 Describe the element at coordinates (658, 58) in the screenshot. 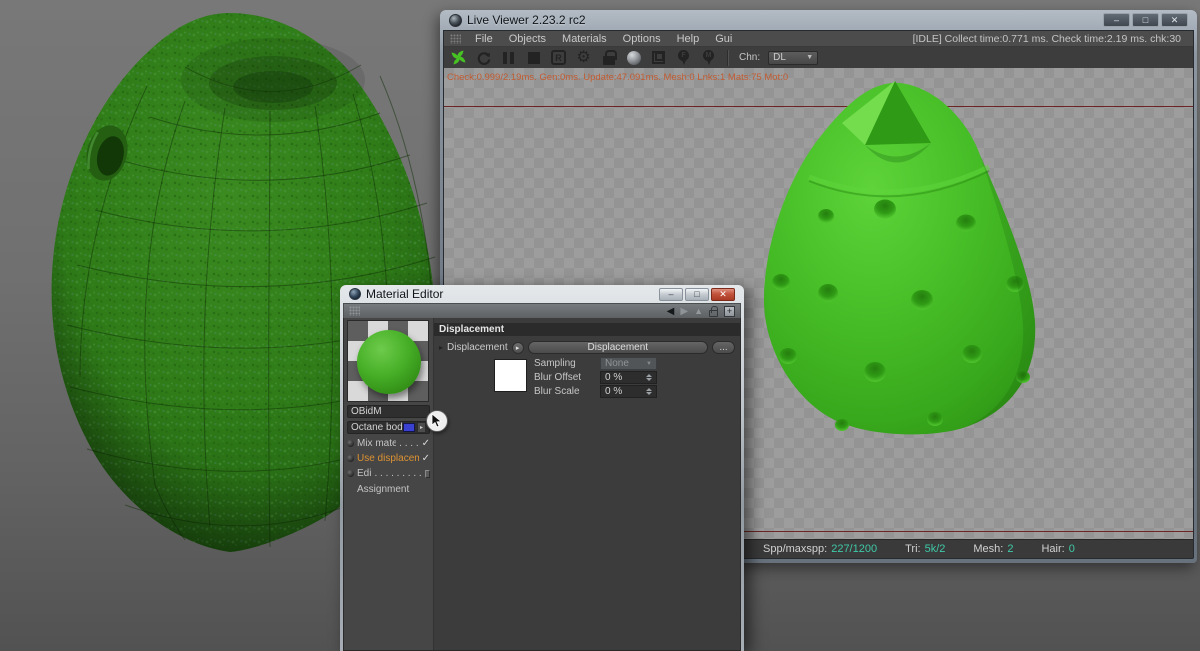

I see `picture-viewer-icon` at that location.